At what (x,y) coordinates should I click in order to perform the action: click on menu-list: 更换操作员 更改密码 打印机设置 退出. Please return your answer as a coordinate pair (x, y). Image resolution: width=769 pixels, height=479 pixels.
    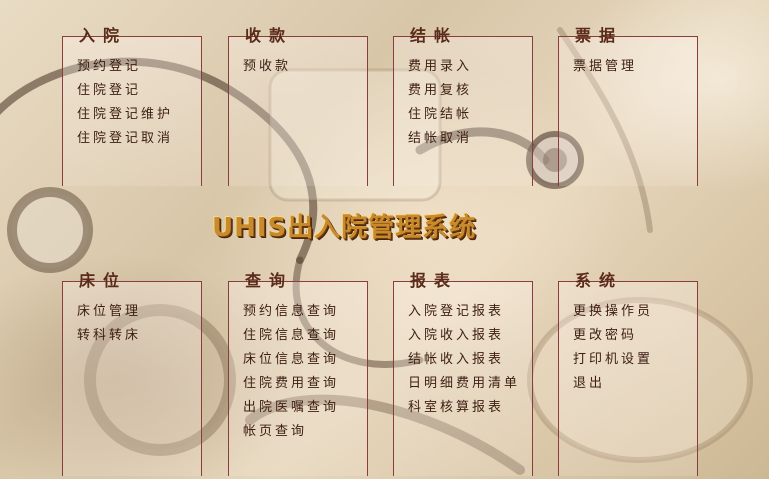
    Looking at the image, I should click on (628, 339).